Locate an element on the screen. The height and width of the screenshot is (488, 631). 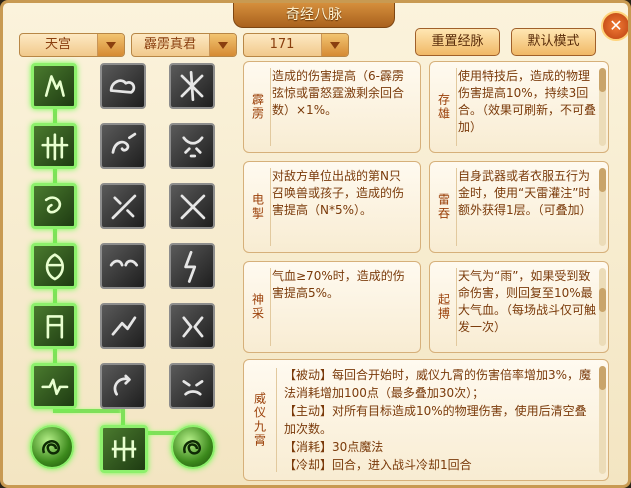
skill-desc: 自身武器或者衣服五行为金时，使用“天雷灌注”时额外获得1层。（可叠加） is located at coordinates (525, 193).